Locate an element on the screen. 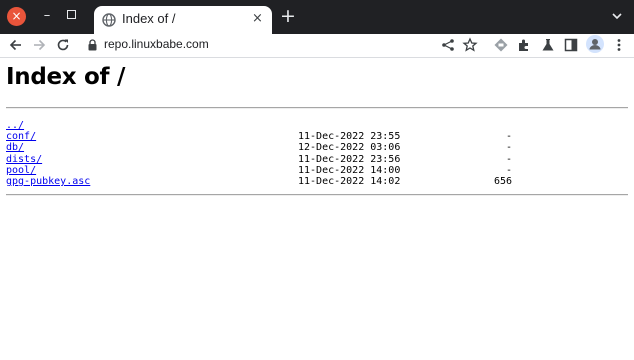  profile-icon is located at coordinates (595, 44).